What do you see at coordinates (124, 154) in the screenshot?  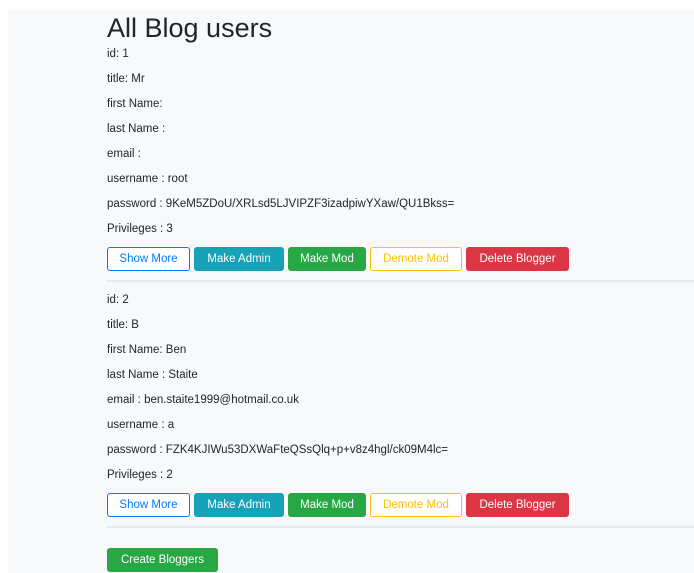 I see `user-1-email: email :` at bounding box center [124, 154].